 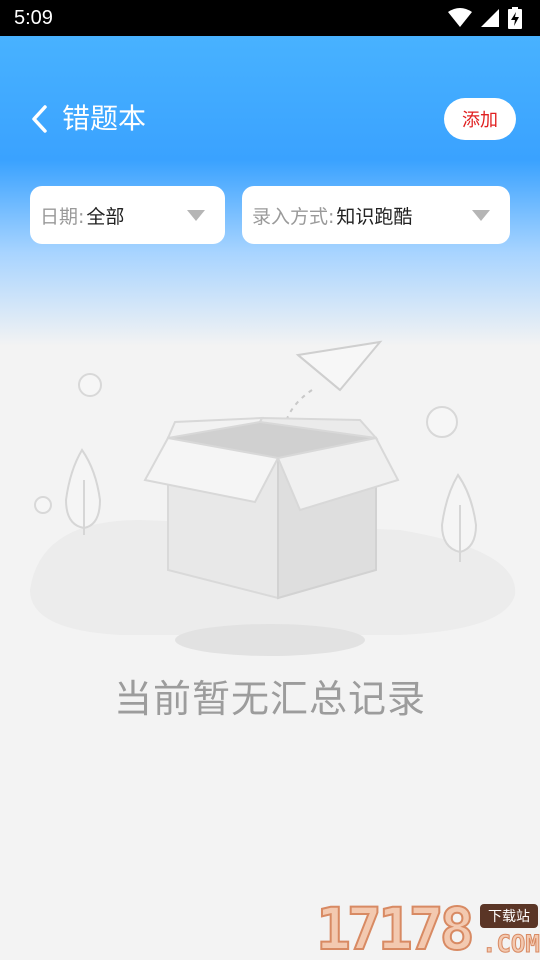 I want to click on page-title: 错题本, so click(x=104, y=118).